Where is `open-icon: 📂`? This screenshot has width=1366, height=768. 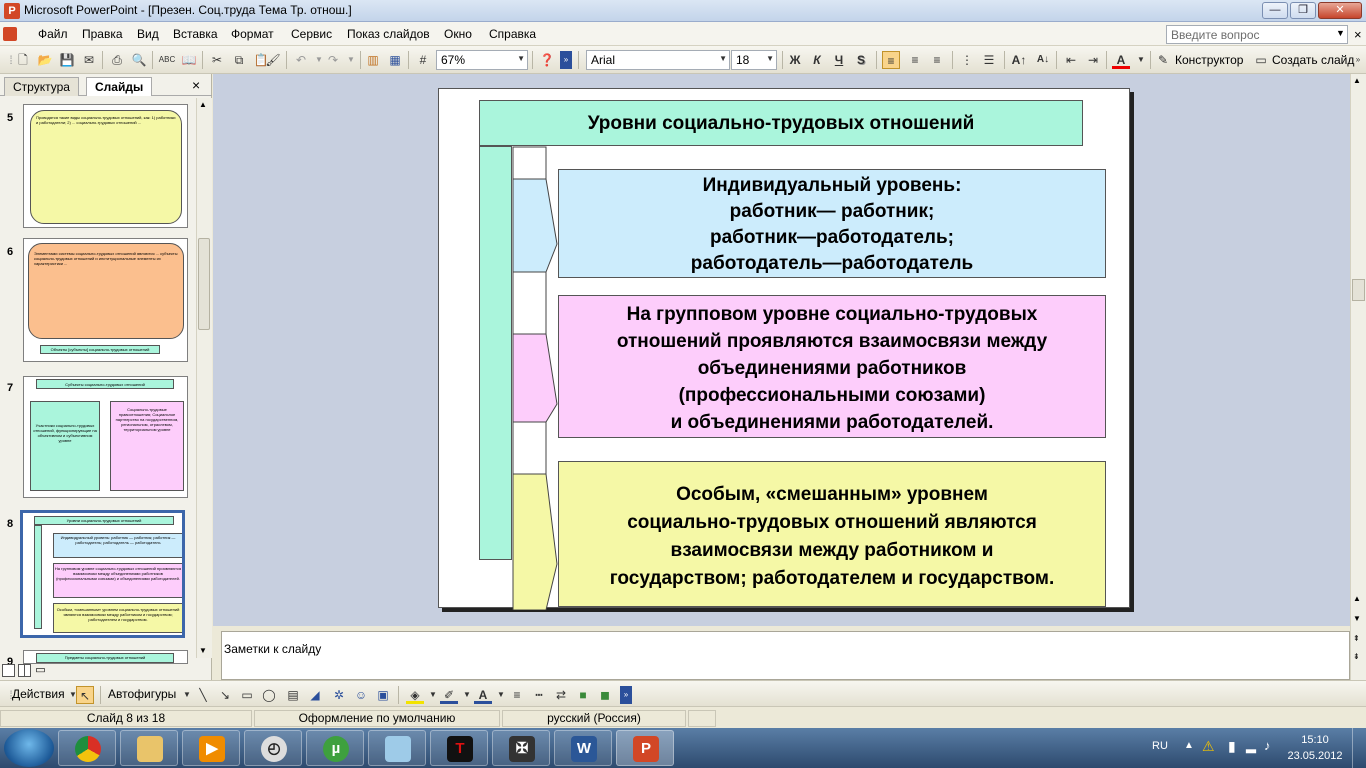 open-icon: 📂 is located at coordinates (45, 60).